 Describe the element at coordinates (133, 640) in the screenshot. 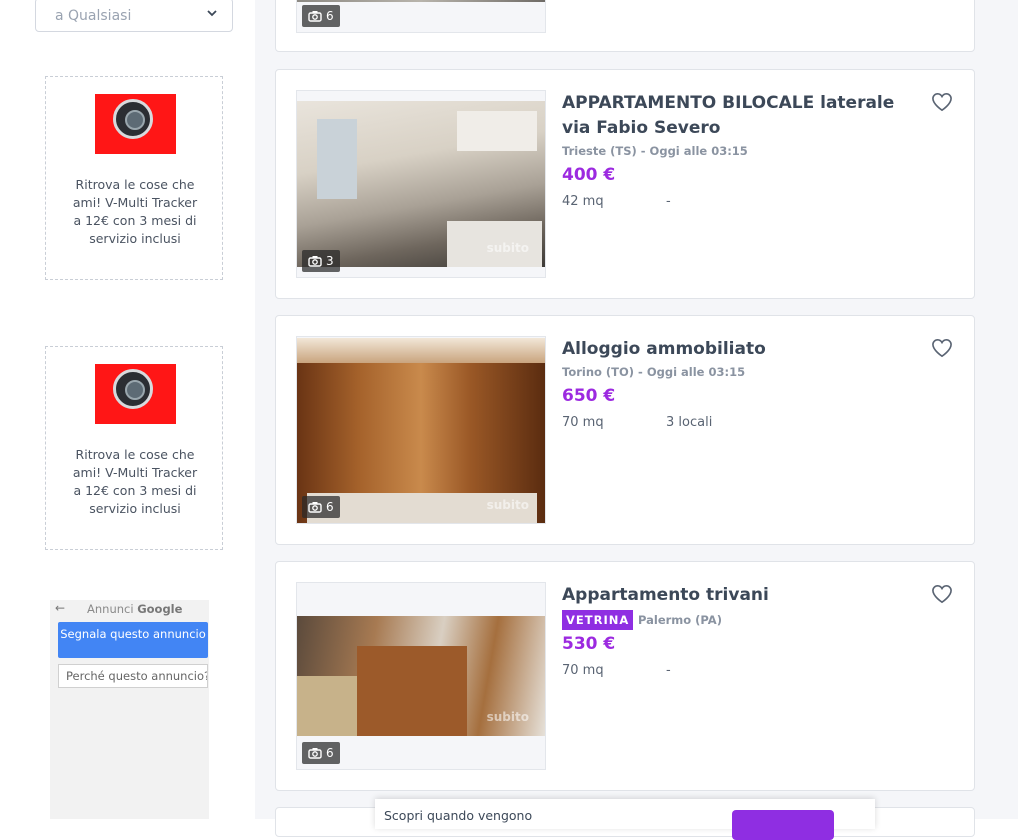

I see `report-ad-button: Segnala questo annuncio` at that location.